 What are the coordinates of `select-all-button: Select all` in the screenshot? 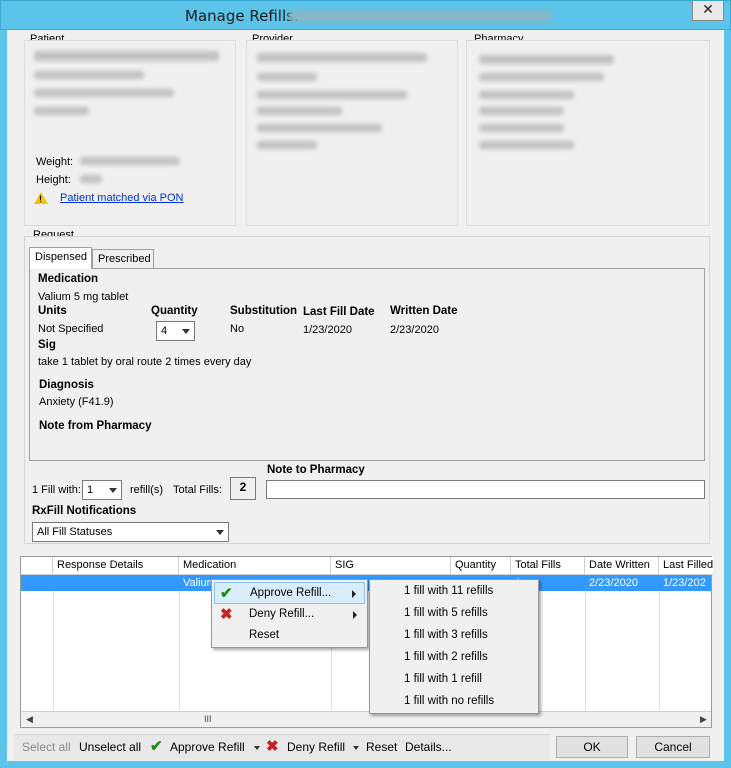 It's located at (46, 747).